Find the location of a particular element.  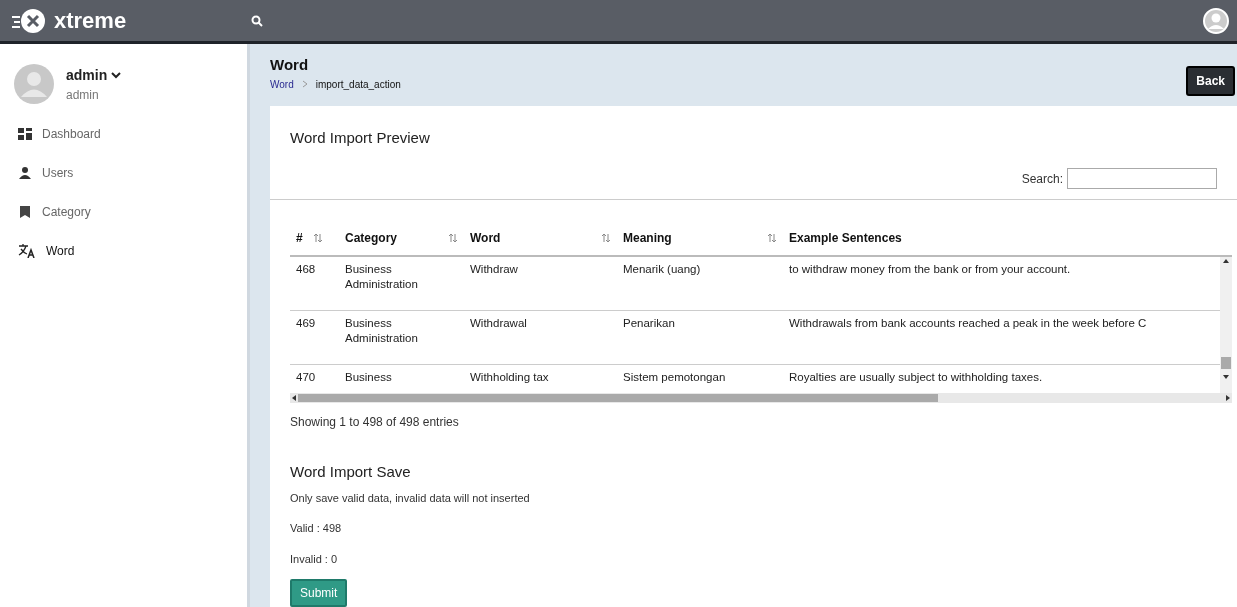

up-arrow-icon is located at coordinates (1226, 261).